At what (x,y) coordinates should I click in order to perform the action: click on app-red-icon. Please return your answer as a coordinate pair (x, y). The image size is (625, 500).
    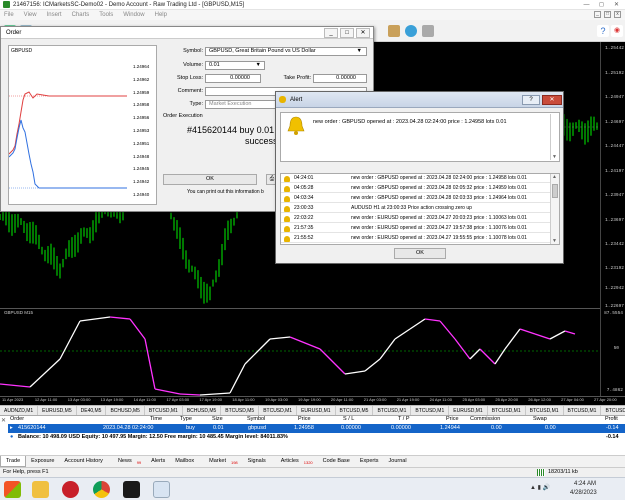
    Looking at the image, I should click on (70, 489).